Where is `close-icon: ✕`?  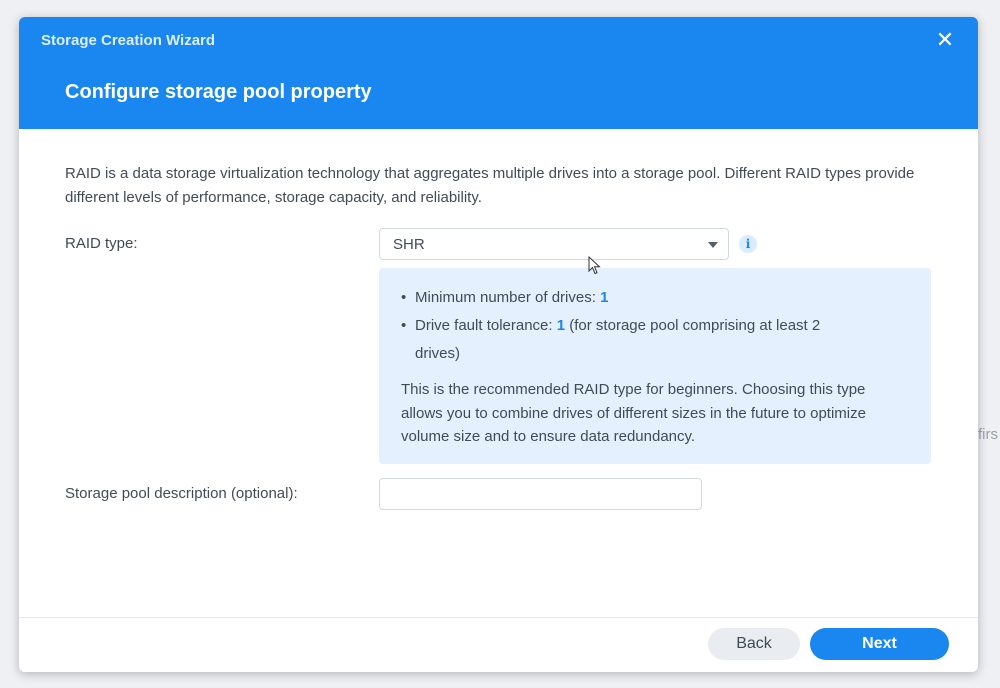 close-icon: ✕ is located at coordinates (945, 40).